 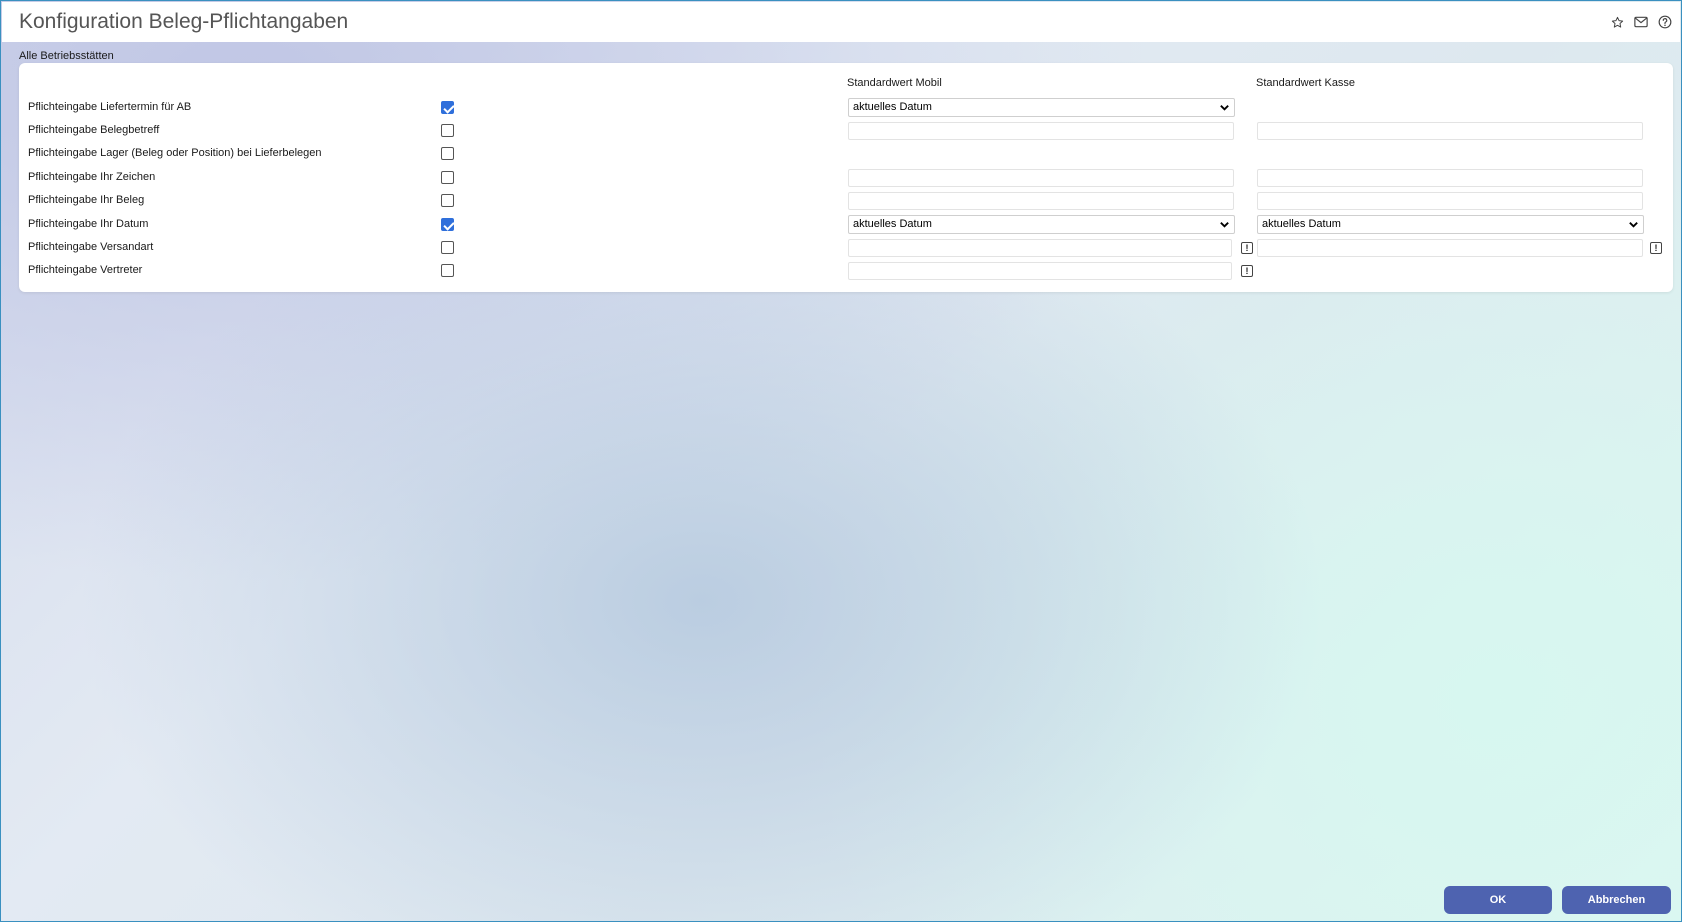 I want to click on row-label: Pflichteingabe Ihr Datum, so click(x=88, y=224).